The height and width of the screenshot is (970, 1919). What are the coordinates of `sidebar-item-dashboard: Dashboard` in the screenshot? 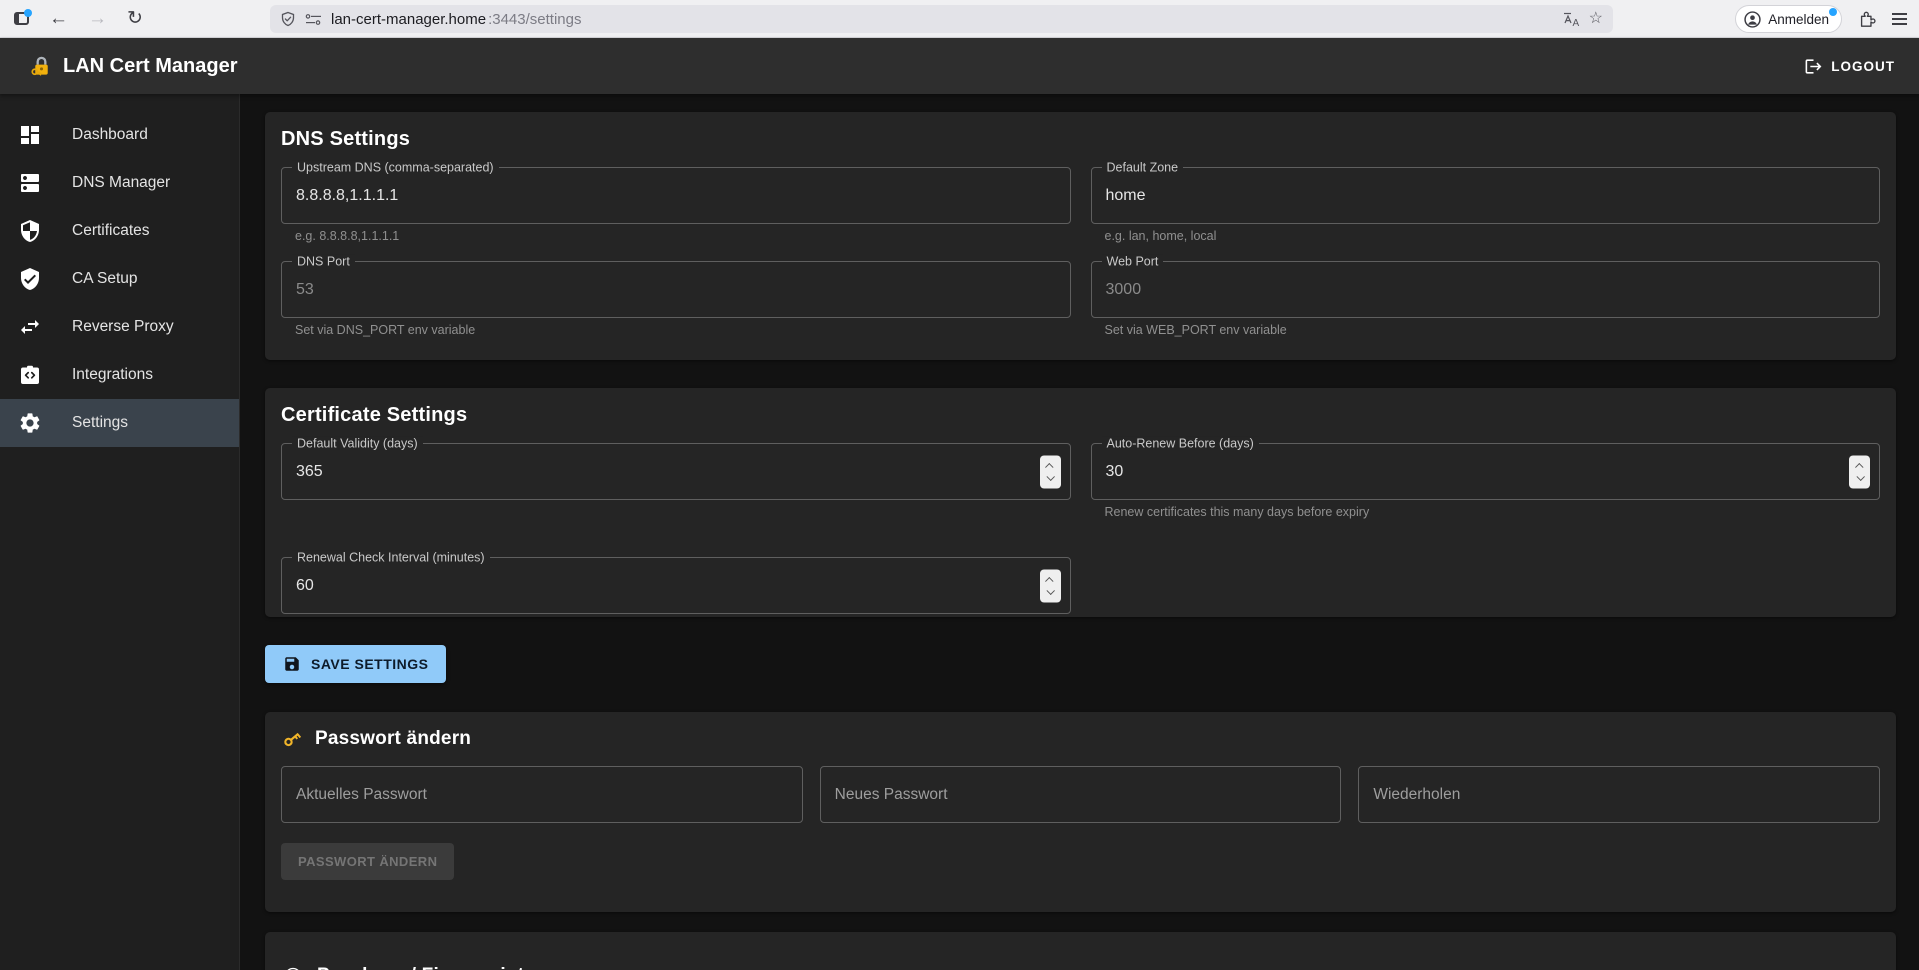 It's located at (119, 135).